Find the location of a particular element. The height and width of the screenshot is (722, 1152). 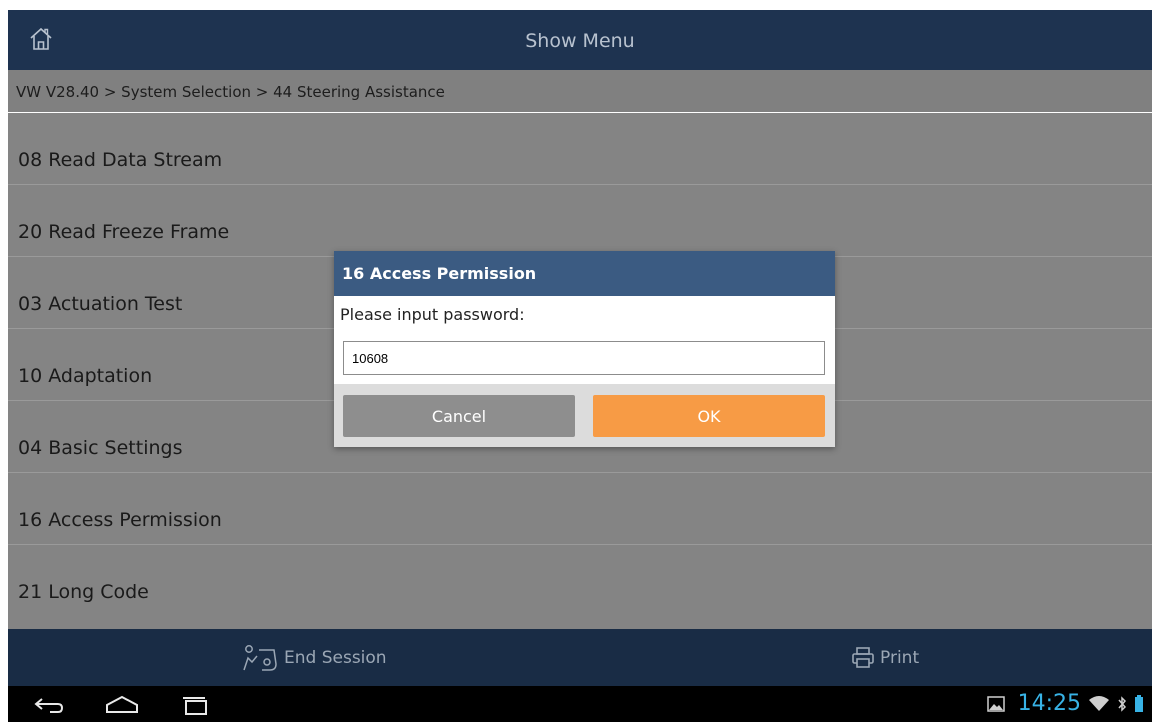

home-icon is located at coordinates (41, 39).